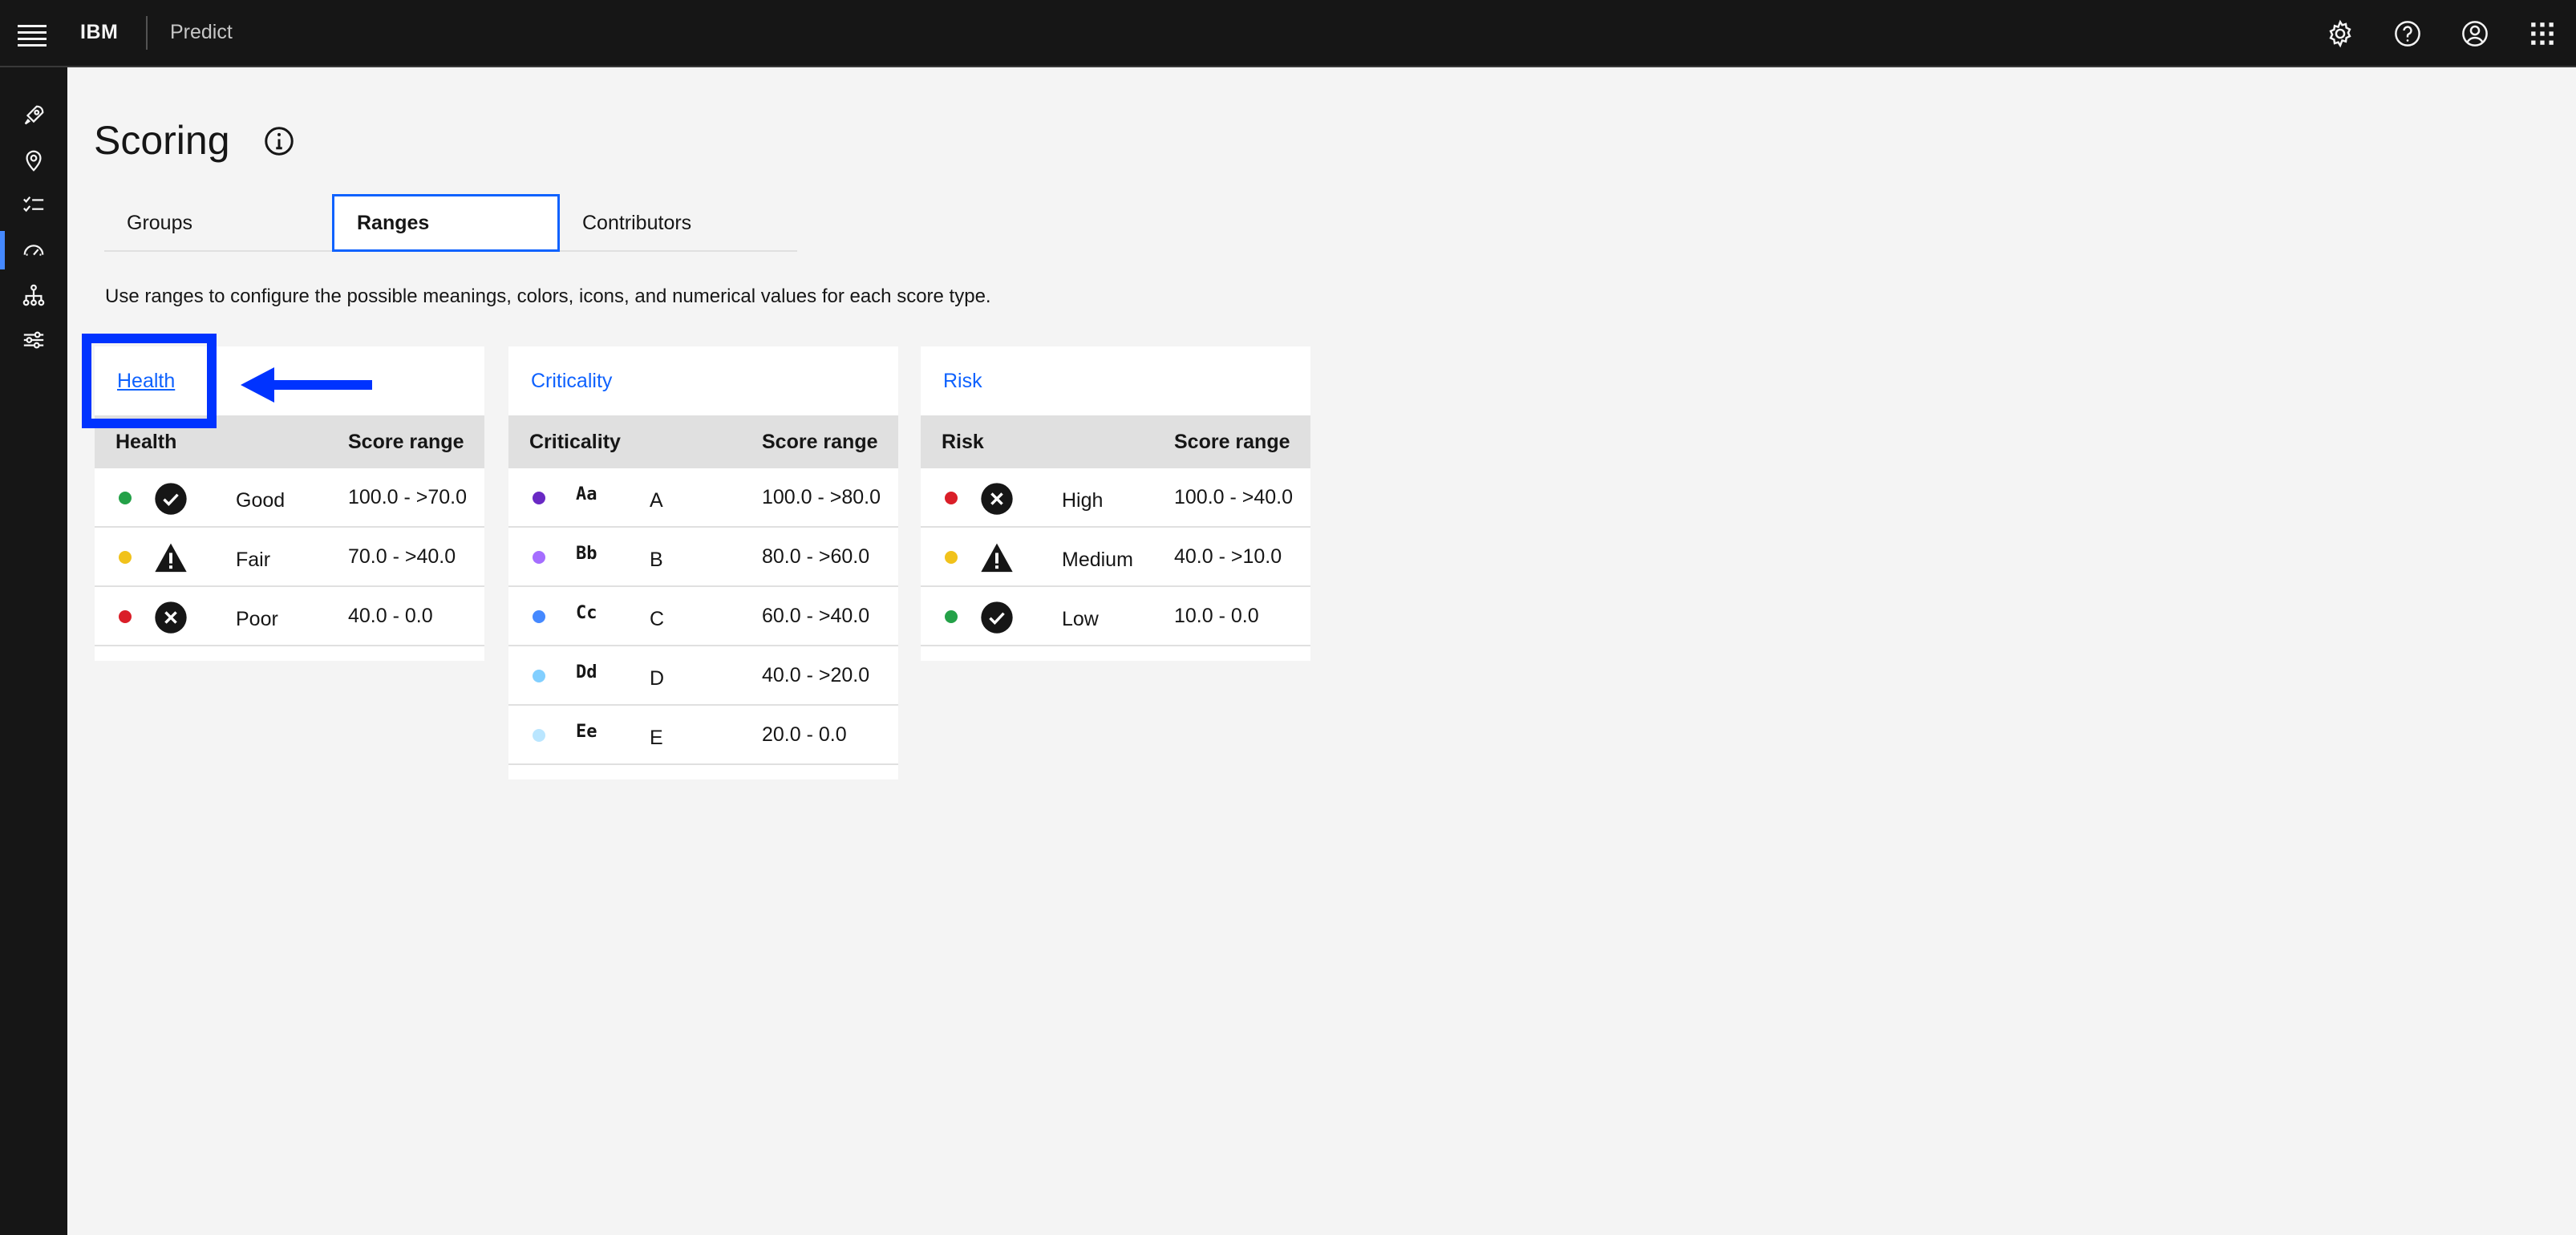 This screenshot has height=1235, width=2576. I want to click on hierarchy-icon, so click(33, 295).